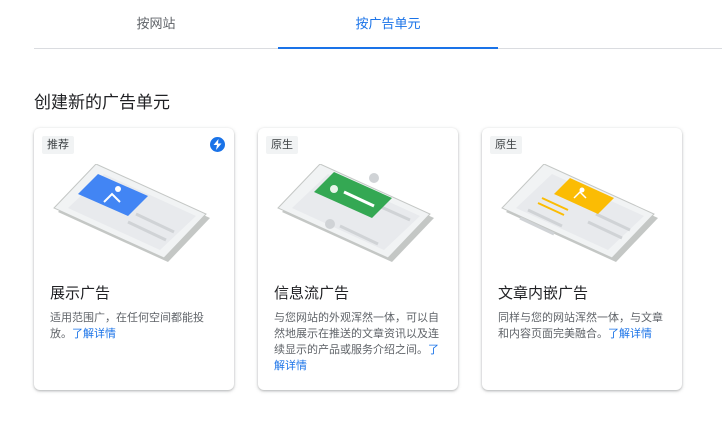  Describe the element at coordinates (355, 213) in the screenshot. I see `in-feed-ad-illustration` at that location.